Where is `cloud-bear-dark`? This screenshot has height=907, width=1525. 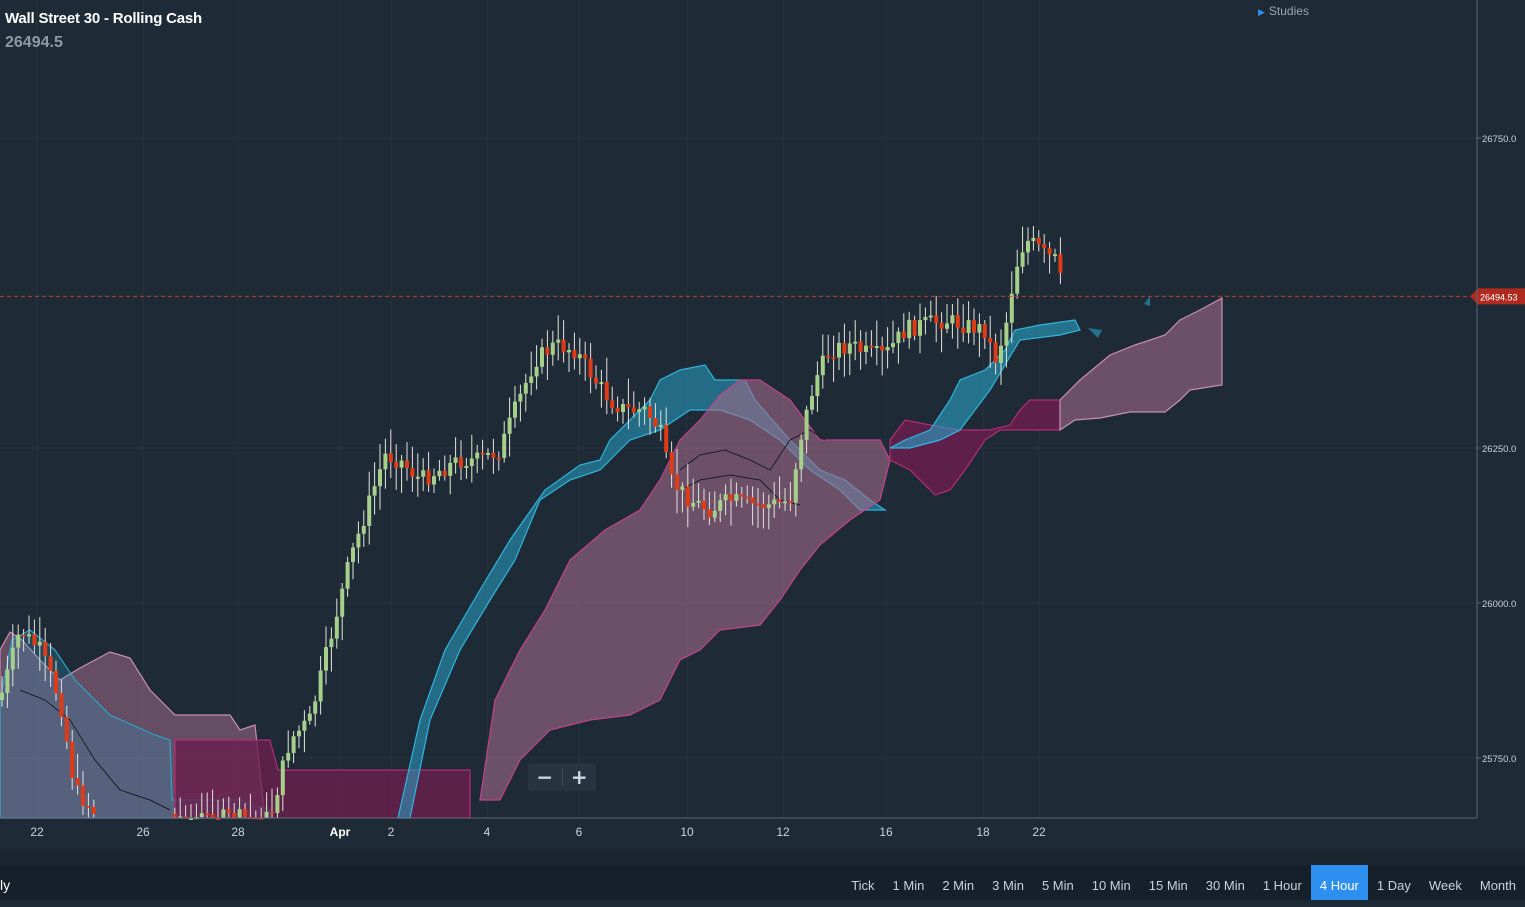 cloud-bear-dark is located at coordinates (322, 779).